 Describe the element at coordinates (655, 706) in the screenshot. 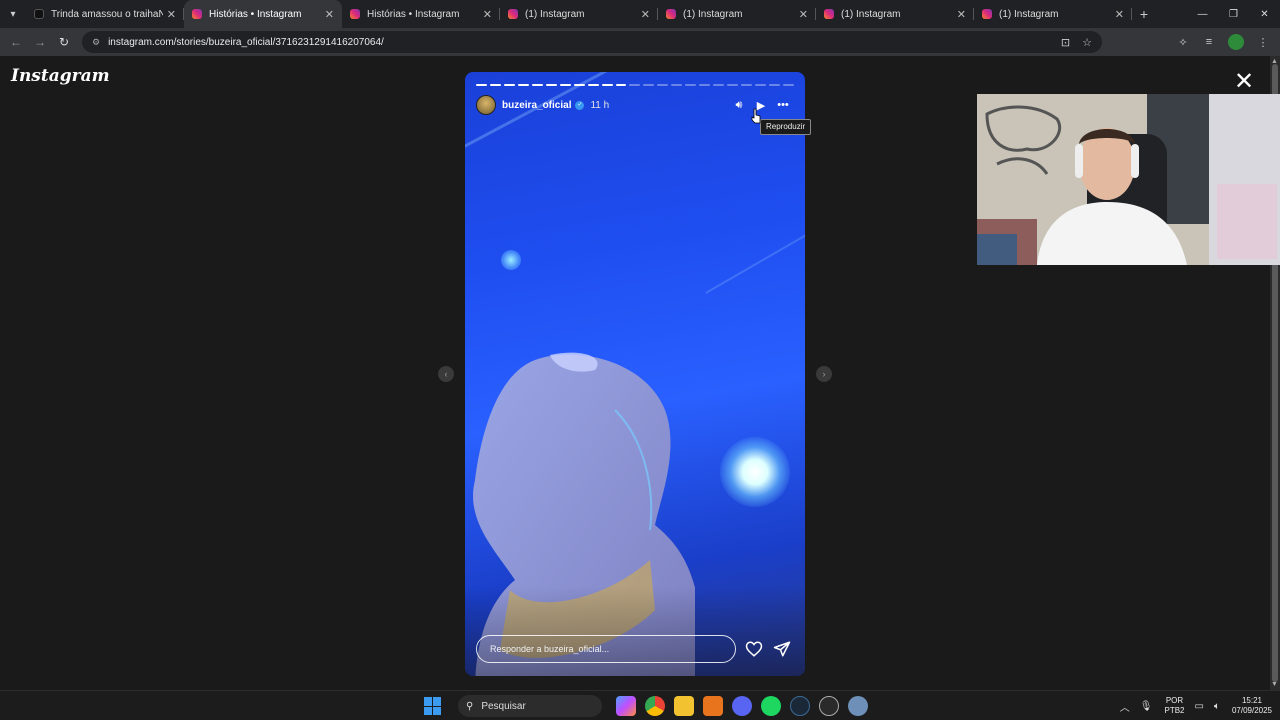

I see `chrome-icon` at that location.